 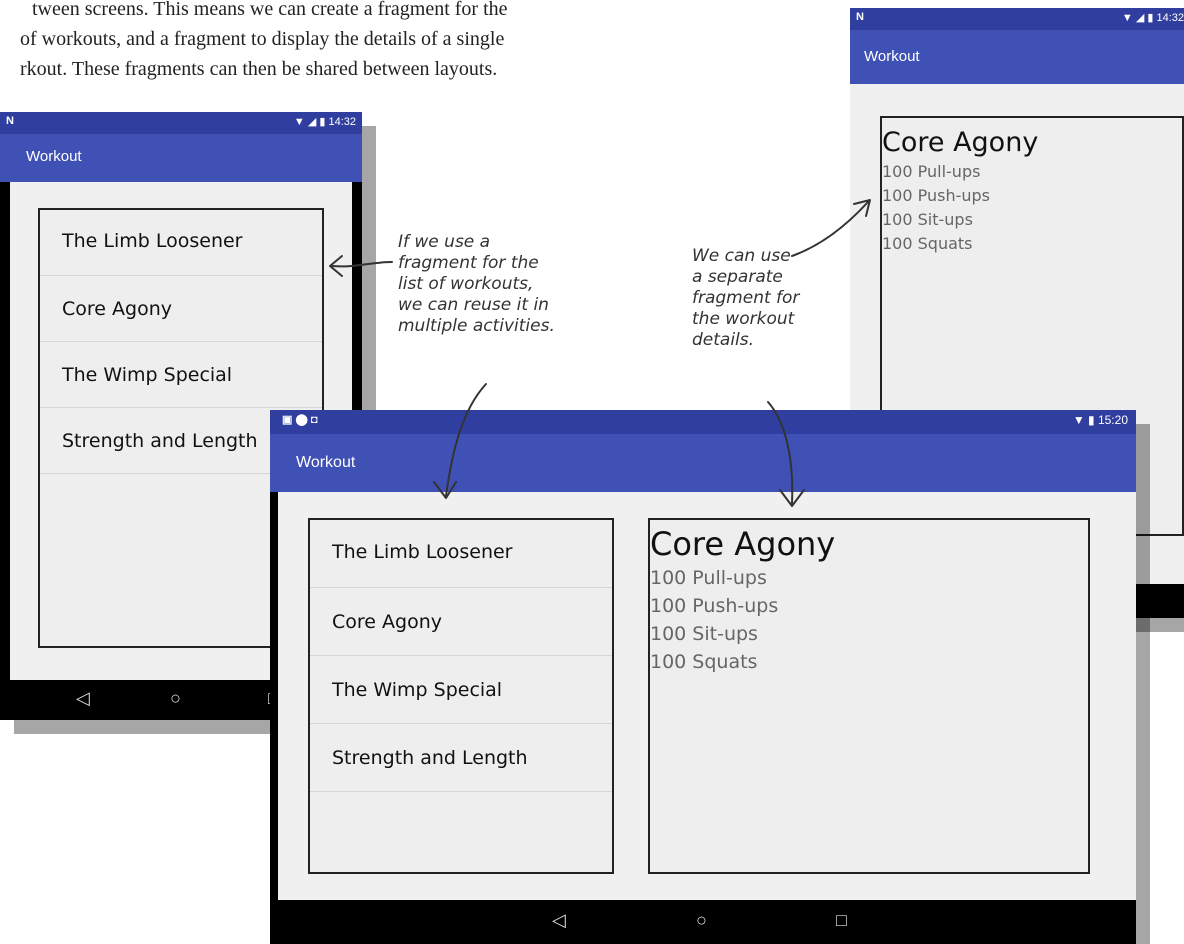 What do you see at coordinates (830, 229) in the screenshot?
I see `arrow-to-phone-detail` at bounding box center [830, 229].